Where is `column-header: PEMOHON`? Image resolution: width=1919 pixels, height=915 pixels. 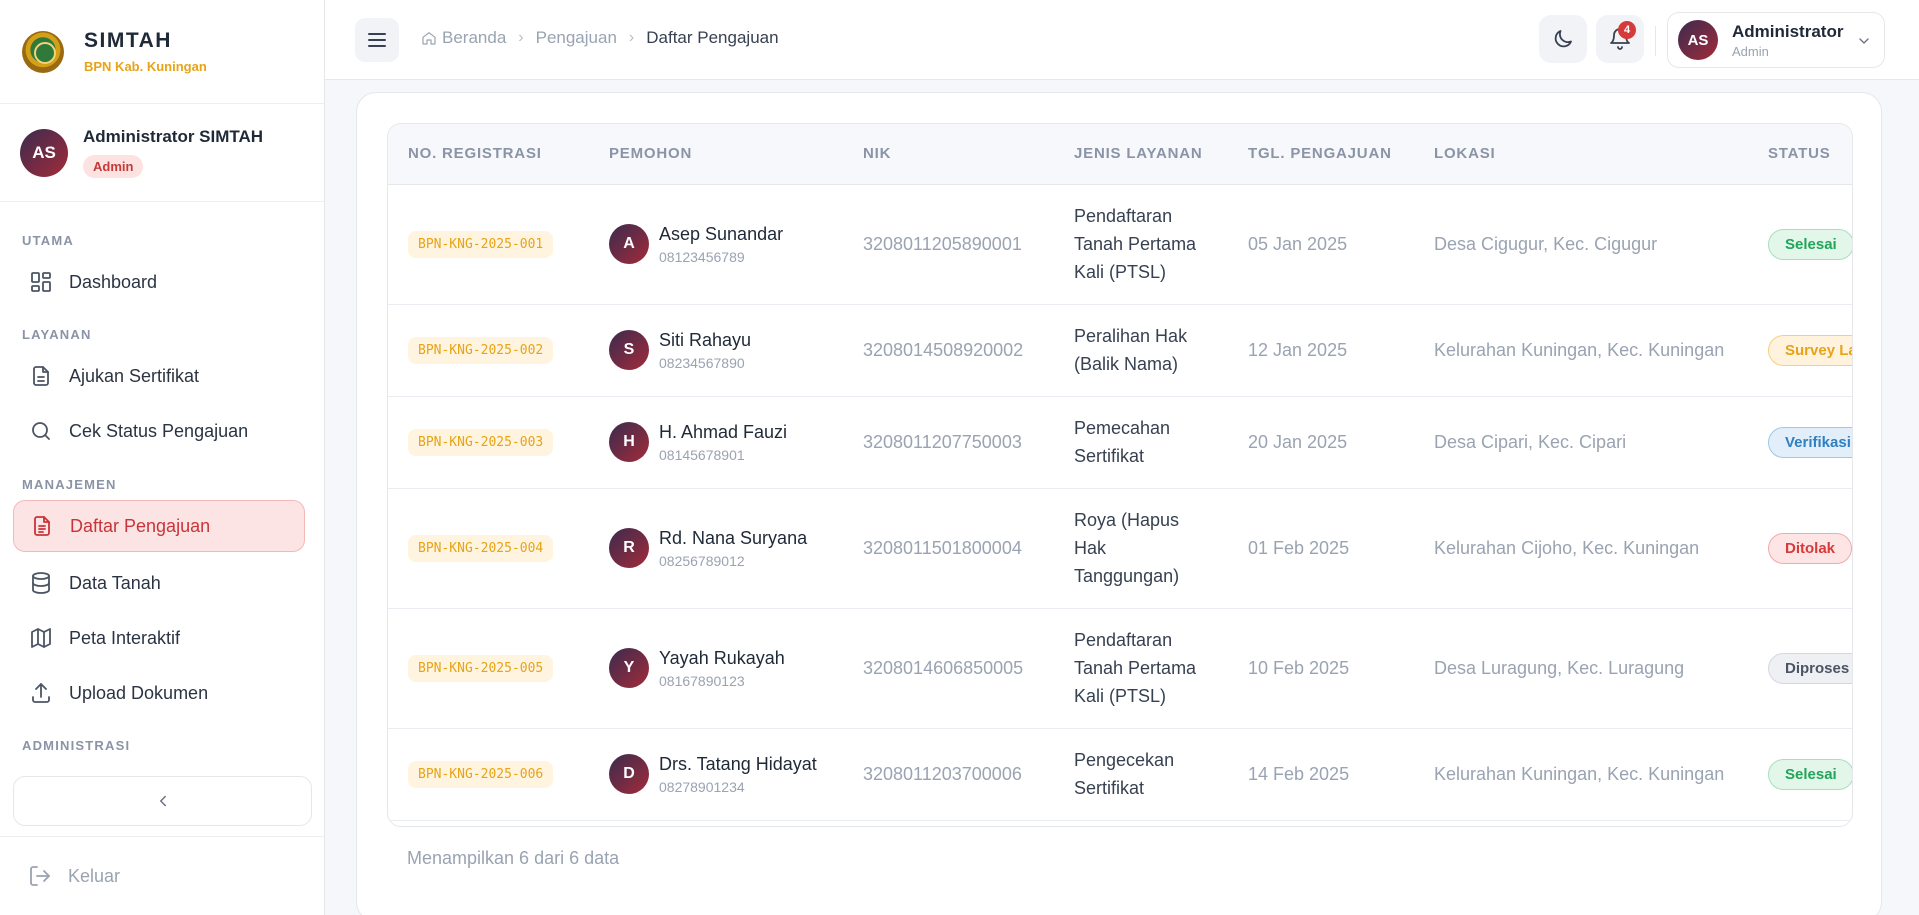
column-header: PEMOHON is located at coordinates (716, 154).